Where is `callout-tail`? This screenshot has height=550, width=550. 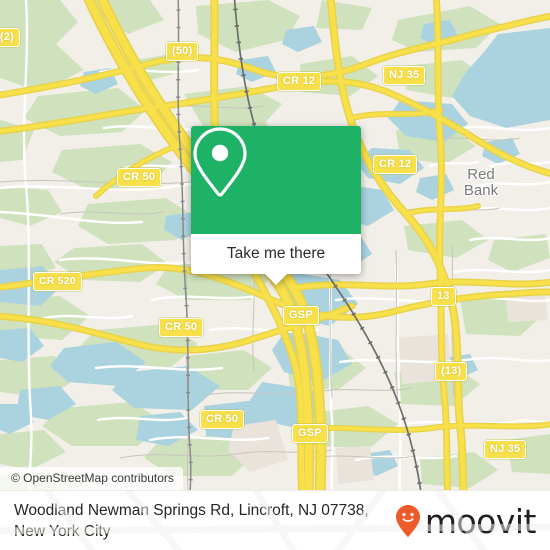
callout-tail is located at coordinates (276, 279).